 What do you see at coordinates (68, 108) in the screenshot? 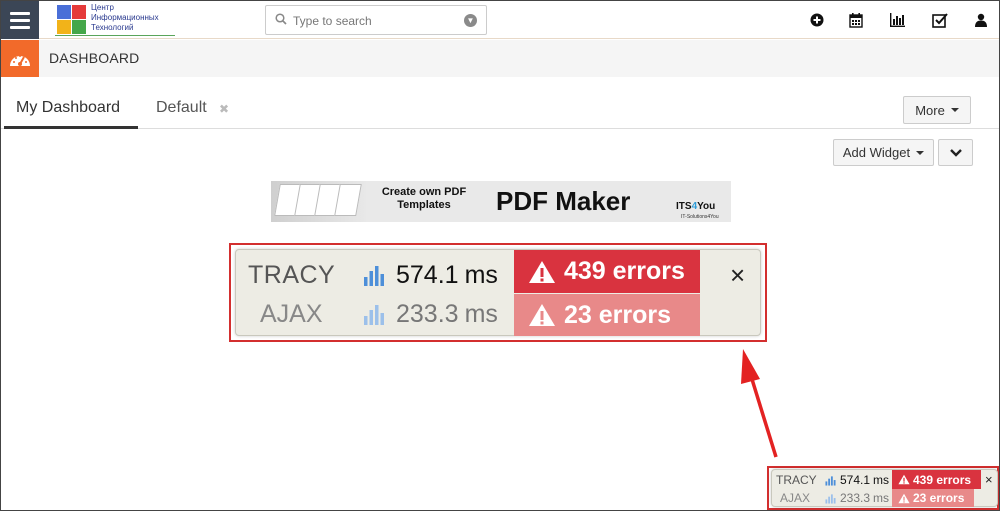
I see `tab-my-dashboard: My Dashboard` at bounding box center [68, 108].